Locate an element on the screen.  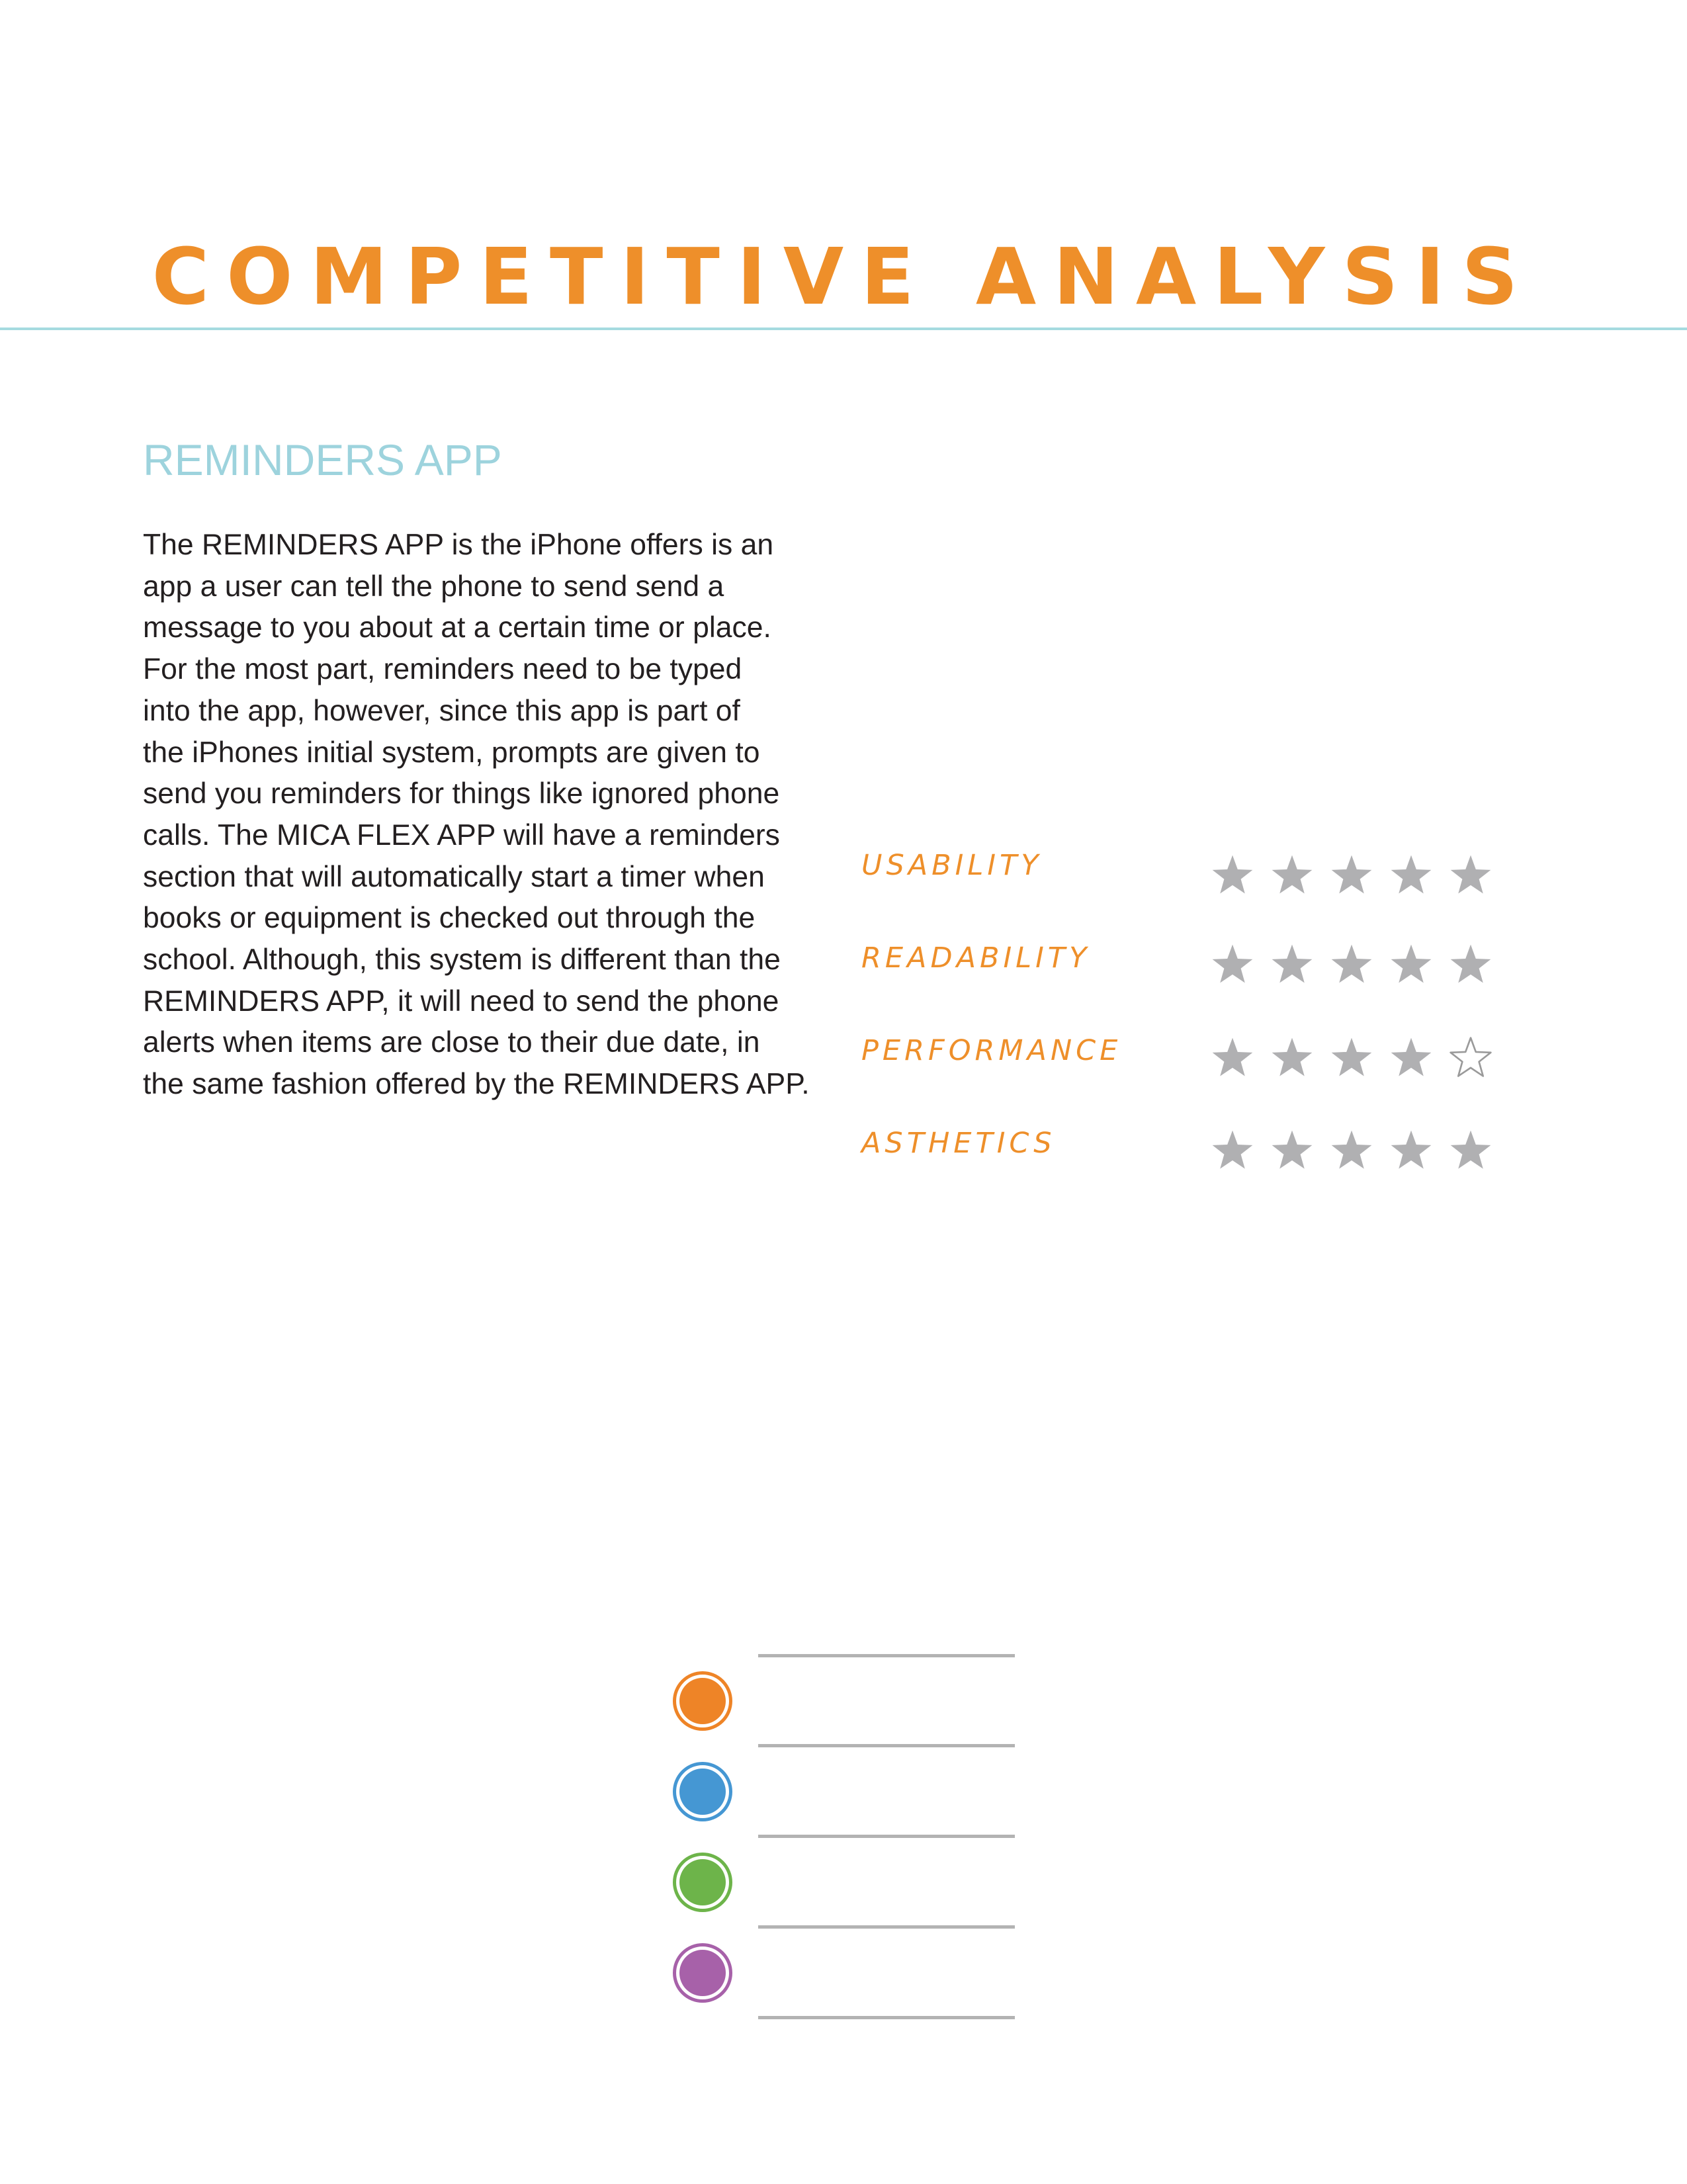
title-divider is located at coordinates (844, 329).